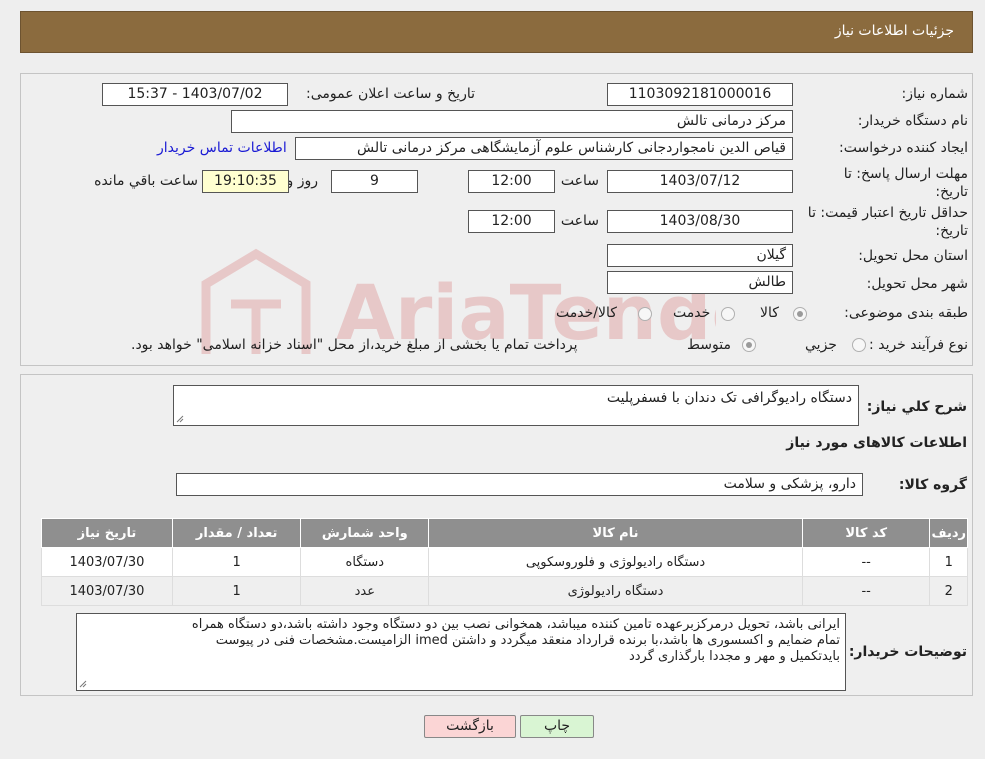 The image size is (985, 759). Describe the element at coordinates (948, 562) in the screenshot. I see `cell-row: 1` at that location.